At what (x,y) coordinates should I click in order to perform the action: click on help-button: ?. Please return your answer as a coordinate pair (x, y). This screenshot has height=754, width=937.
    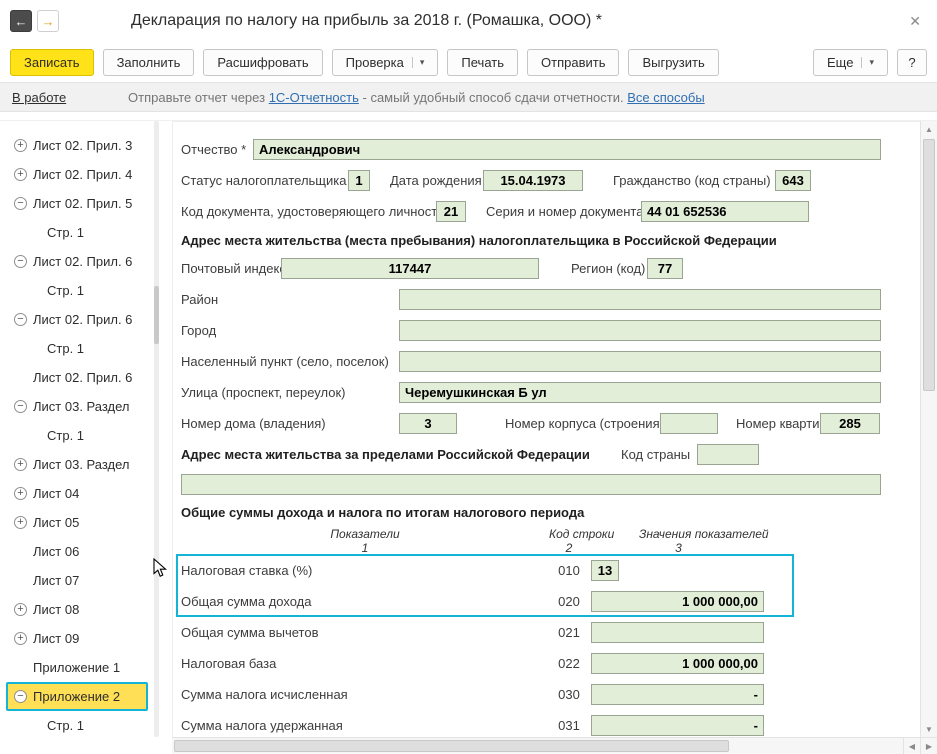
    Looking at the image, I should click on (912, 62).